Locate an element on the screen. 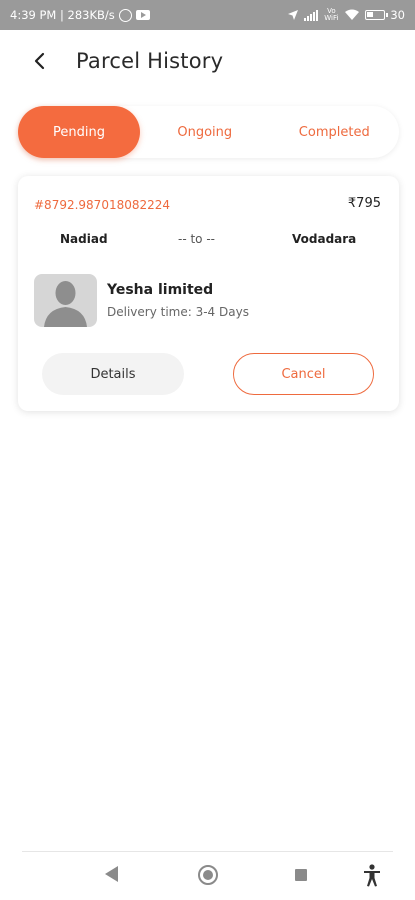 This screenshot has height=900, width=415. battery-icon is located at coordinates (377, 15).